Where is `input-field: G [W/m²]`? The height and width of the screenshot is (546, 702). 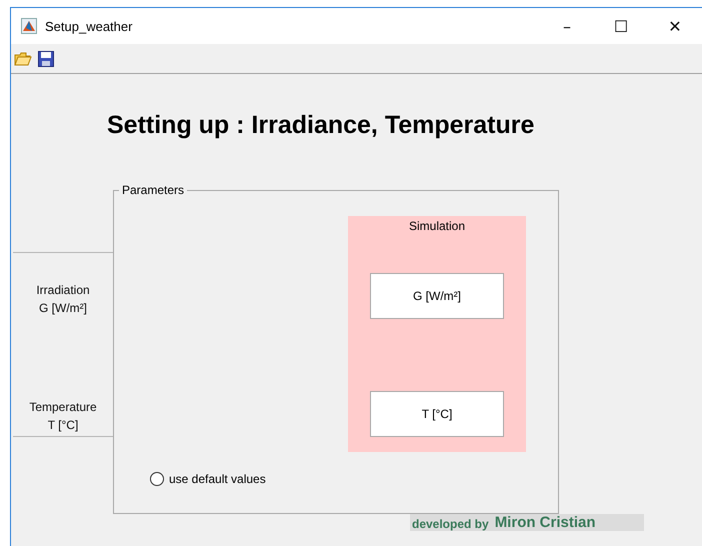 input-field: G [W/m²] is located at coordinates (437, 296).